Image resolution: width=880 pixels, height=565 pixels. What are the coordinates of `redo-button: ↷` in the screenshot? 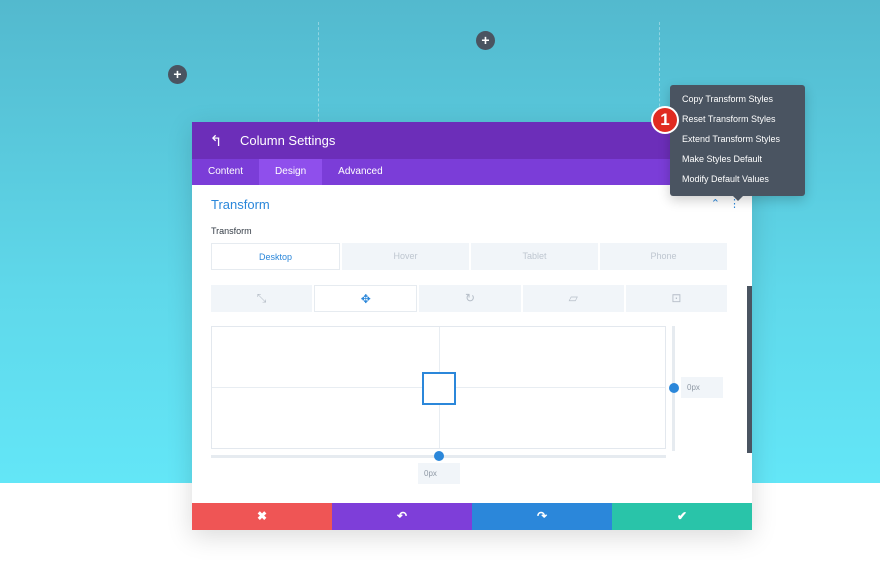 It's located at (542, 516).